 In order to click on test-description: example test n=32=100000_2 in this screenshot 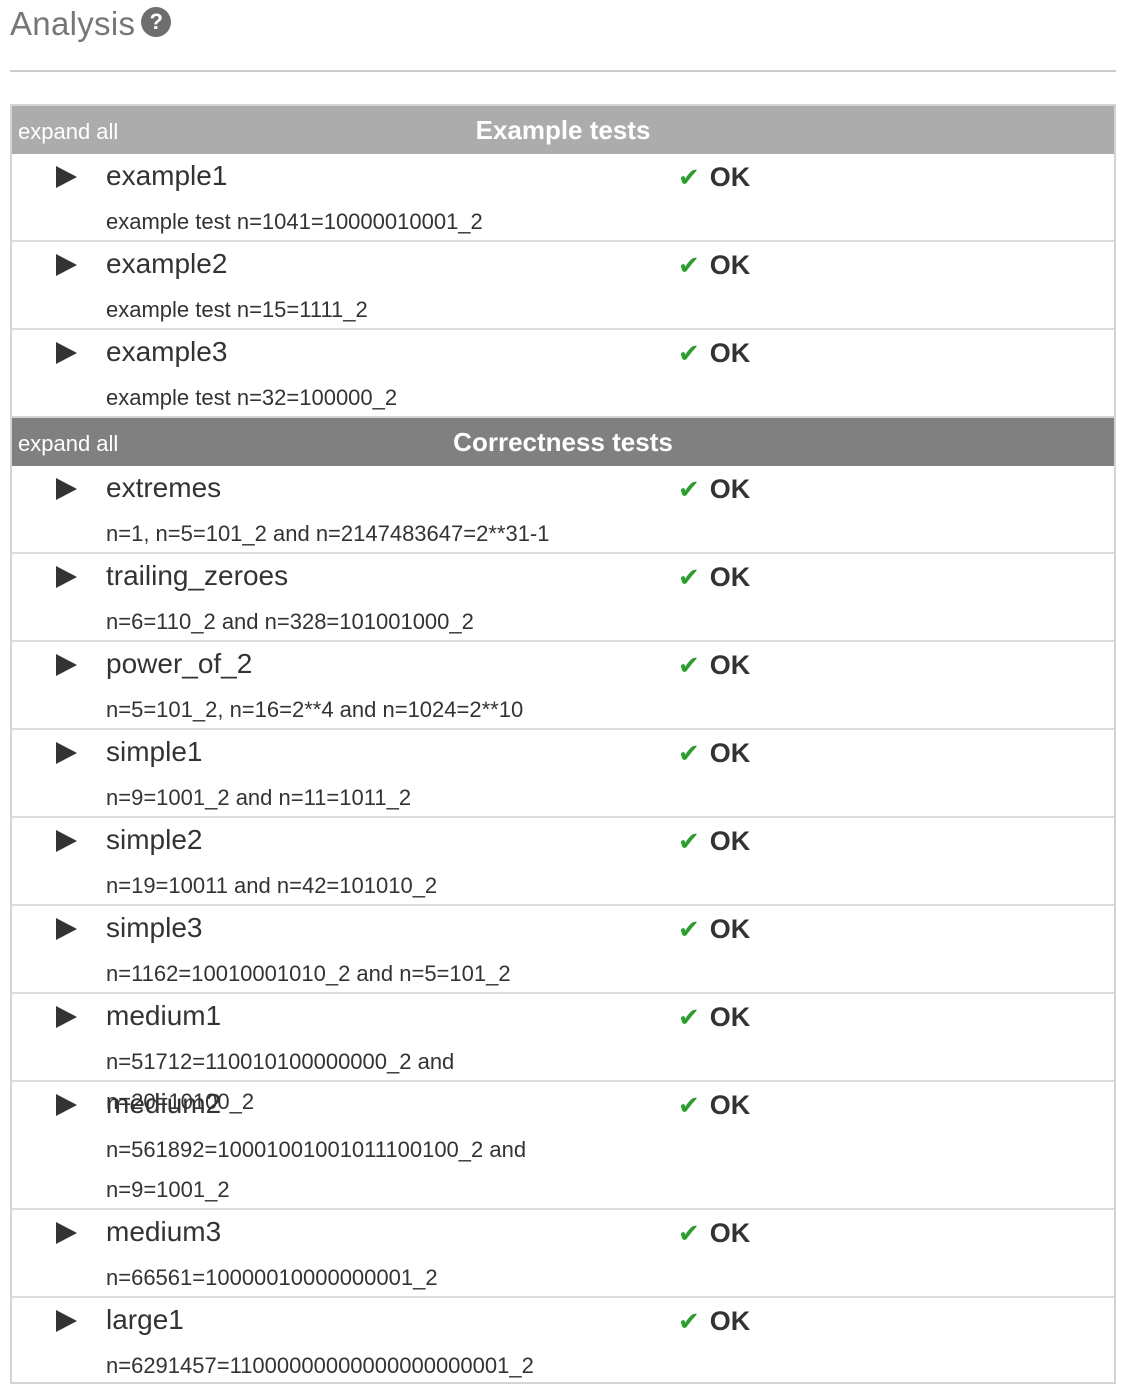, I will do `click(252, 397)`.